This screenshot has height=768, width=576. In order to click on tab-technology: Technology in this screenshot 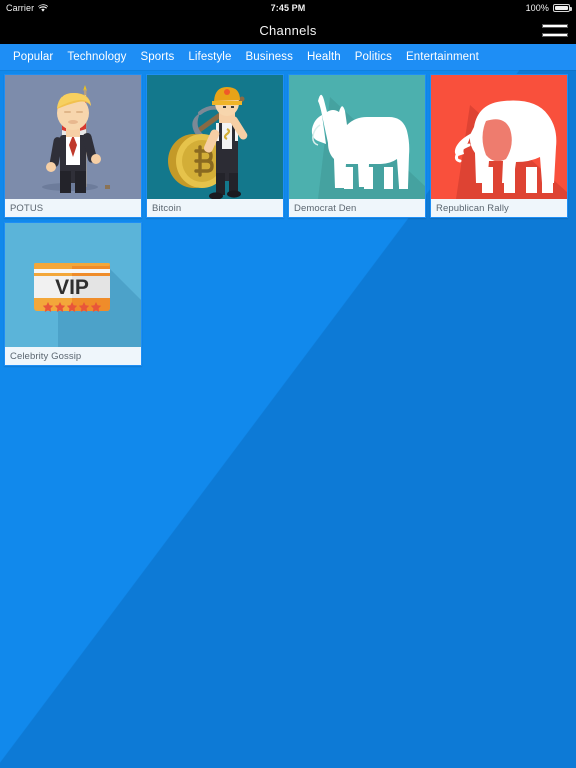, I will do `click(96, 57)`.